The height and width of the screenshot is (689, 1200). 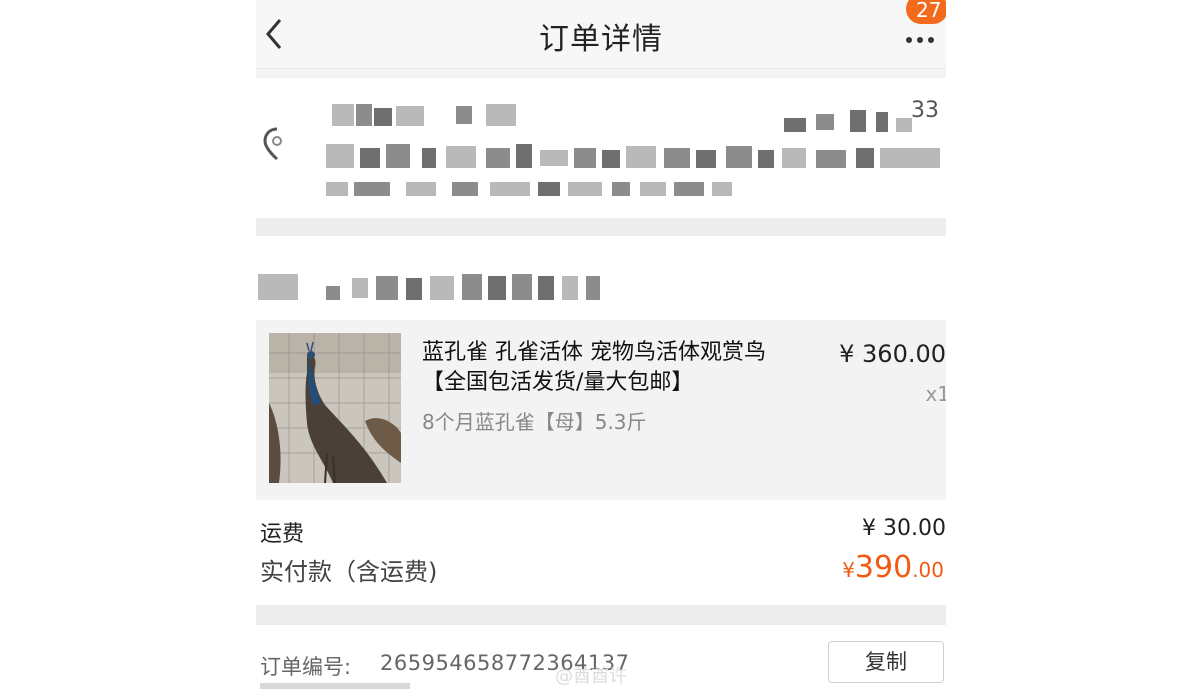 I want to click on paid-label: 实付款（含运费), so click(x=349, y=572).